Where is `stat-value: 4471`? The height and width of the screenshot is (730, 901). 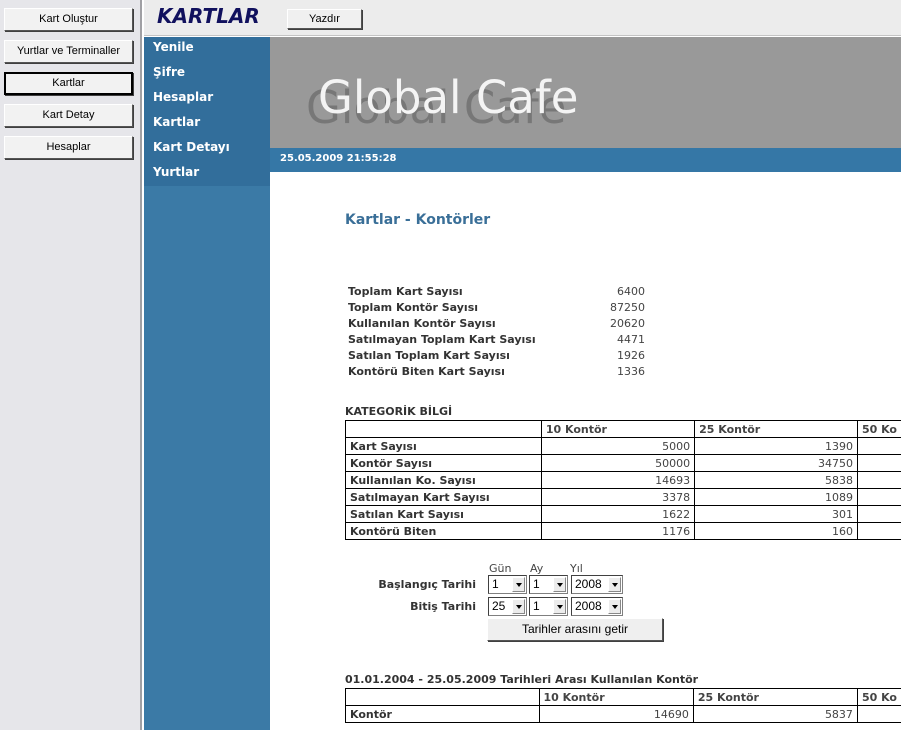 stat-value: 4471 is located at coordinates (631, 339).